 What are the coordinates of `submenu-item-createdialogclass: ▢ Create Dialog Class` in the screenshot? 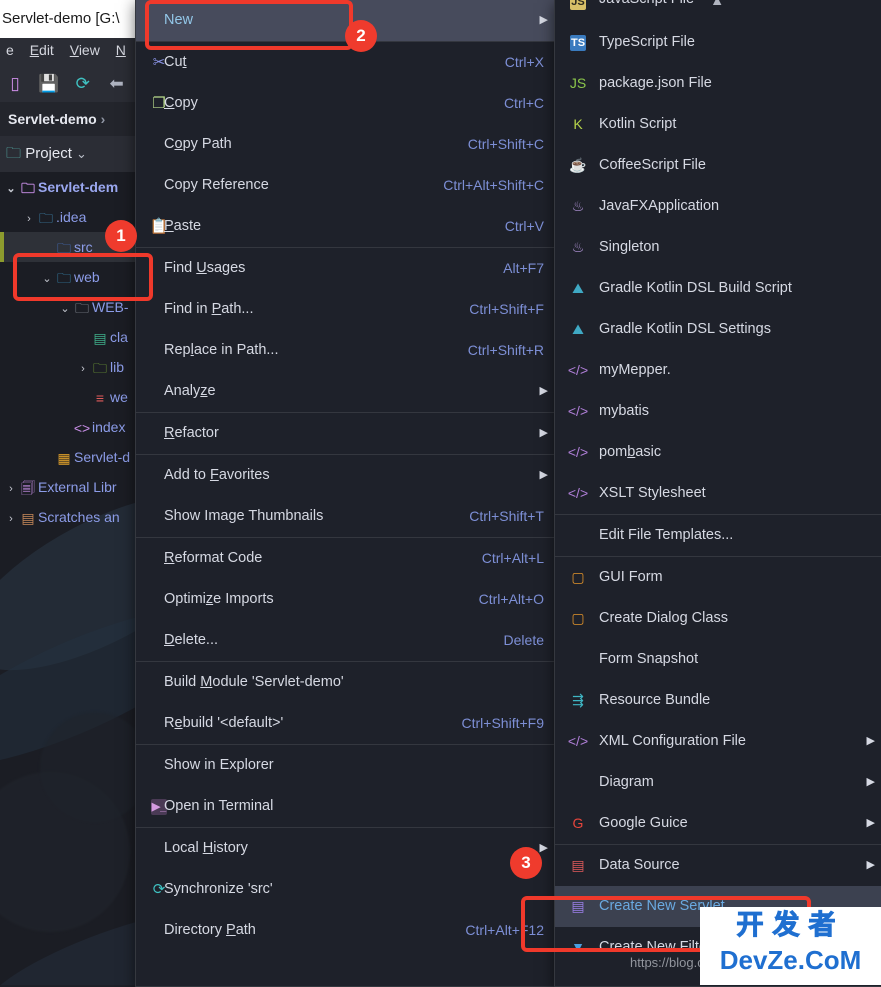 It's located at (718, 618).